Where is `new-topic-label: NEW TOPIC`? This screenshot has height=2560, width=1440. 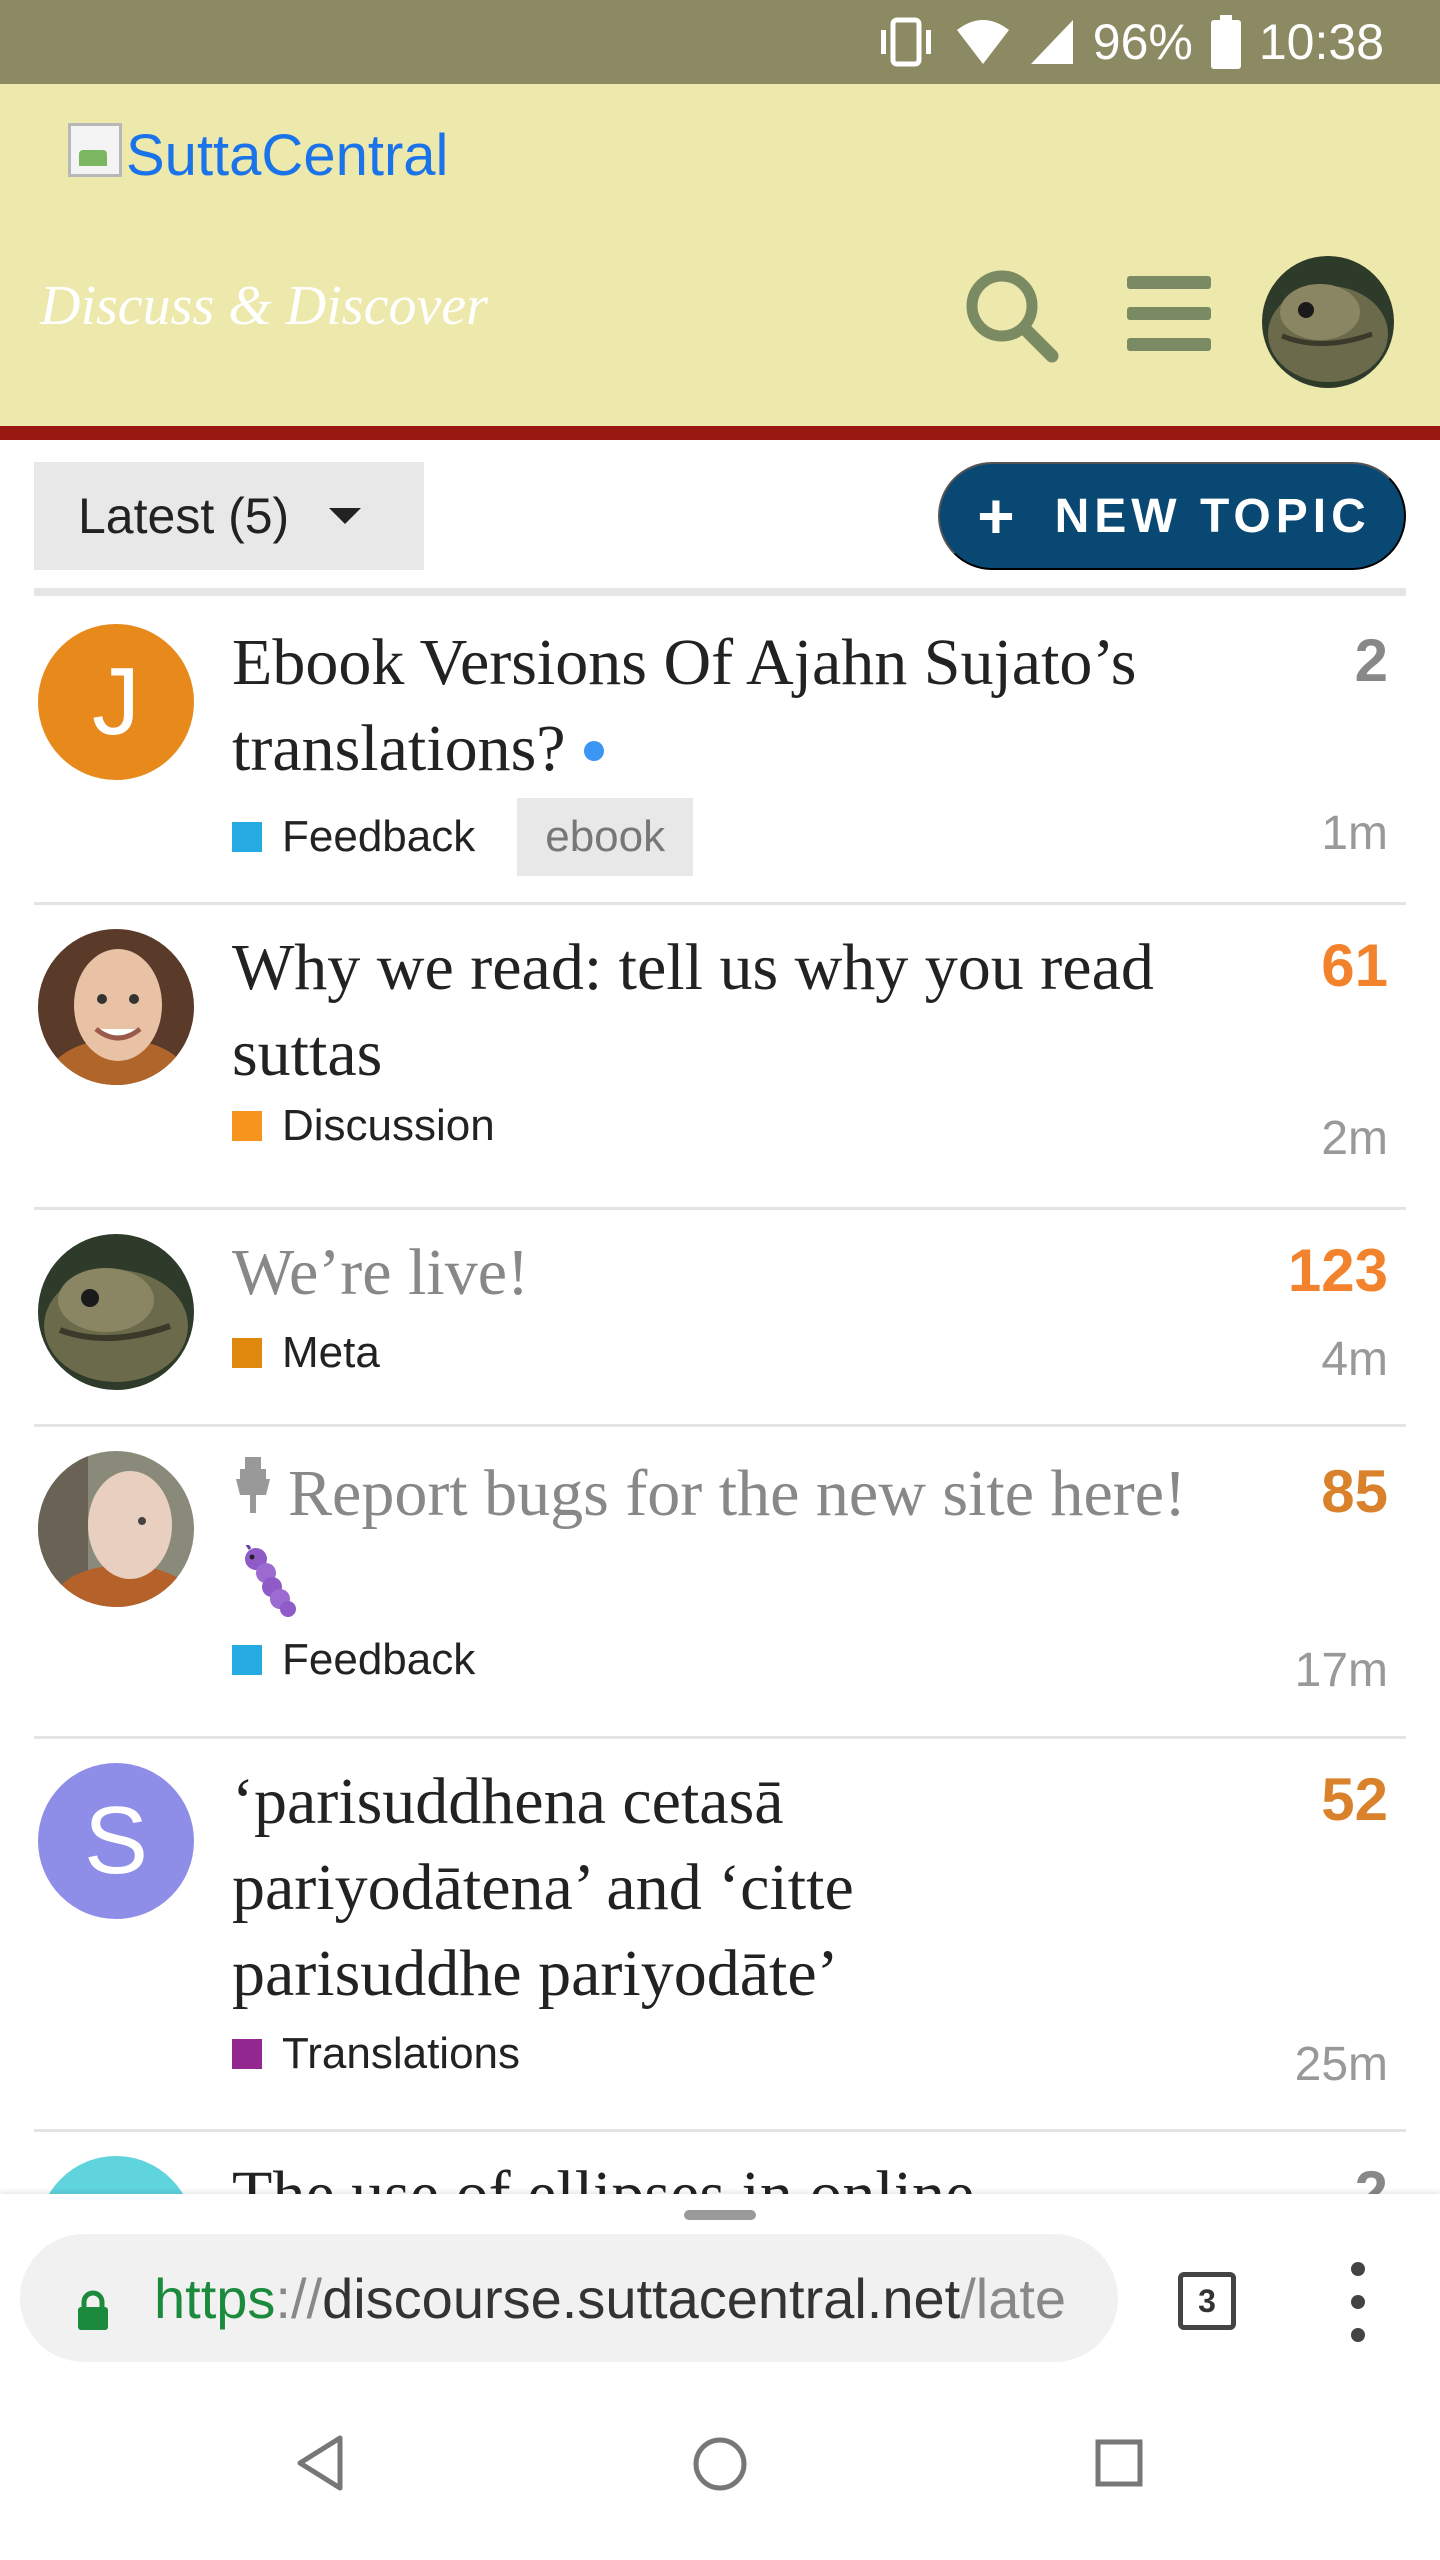 new-topic-label: NEW TOPIC is located at coordinates (1212, 516).